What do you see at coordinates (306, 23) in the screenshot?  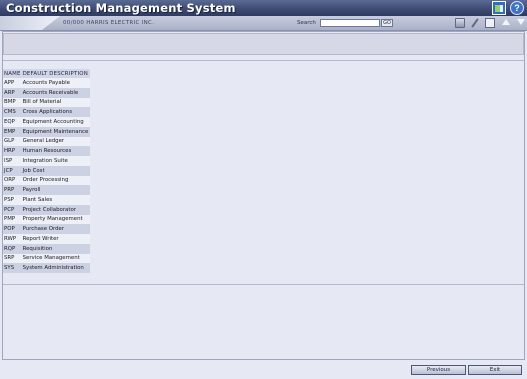 I see `search-label: Search` at bounding box center [306, 23].